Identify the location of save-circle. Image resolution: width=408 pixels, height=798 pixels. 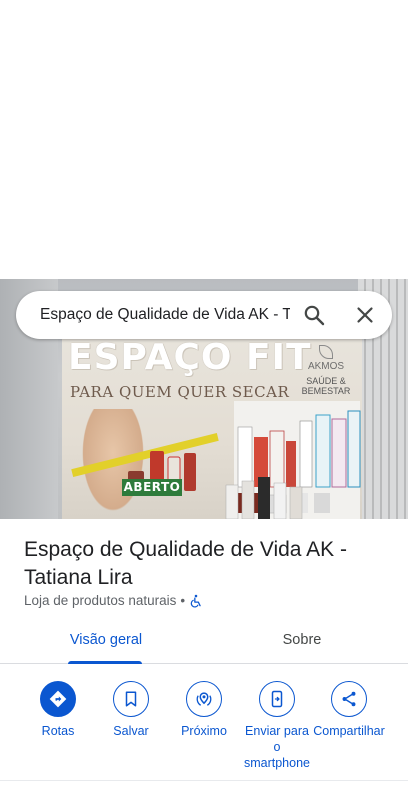
(131, 699).